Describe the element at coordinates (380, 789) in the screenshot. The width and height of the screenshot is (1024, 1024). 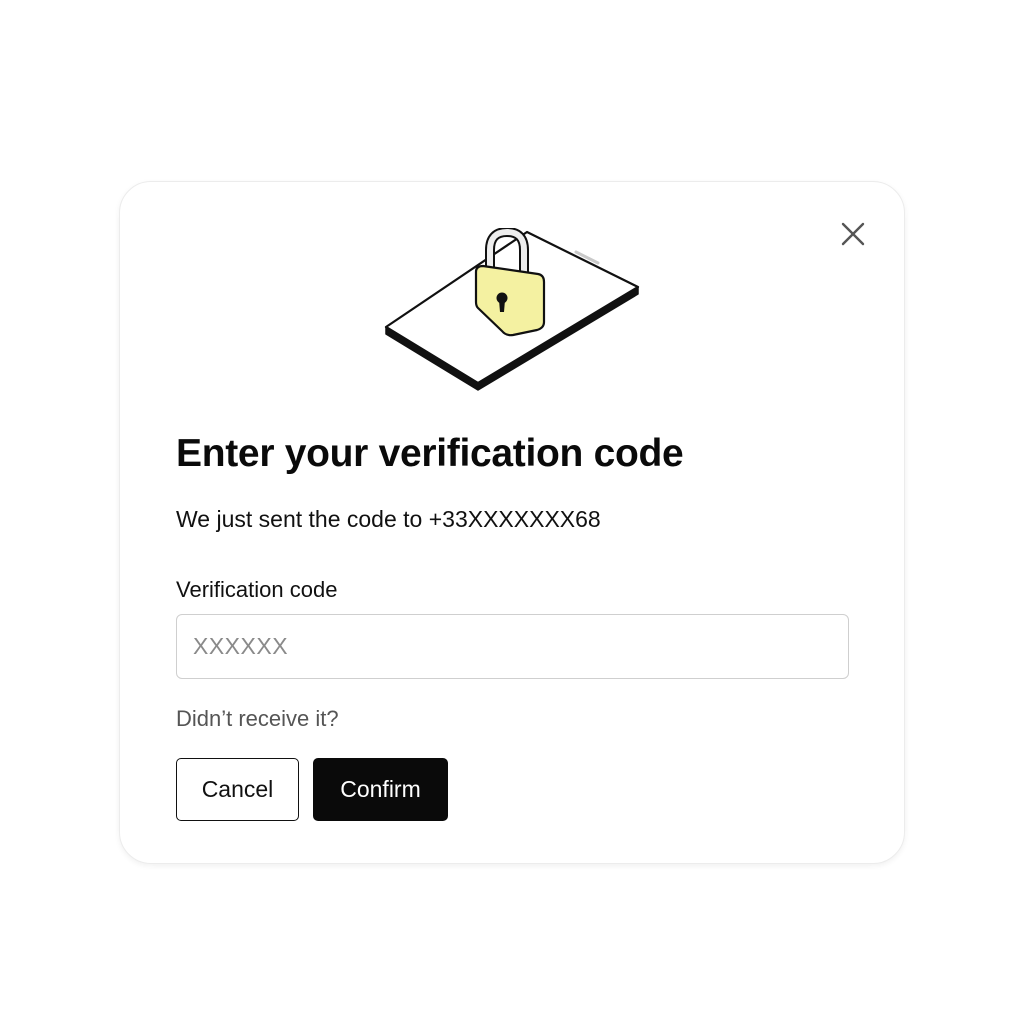
I see `confirm-button: Confirm` at that location.